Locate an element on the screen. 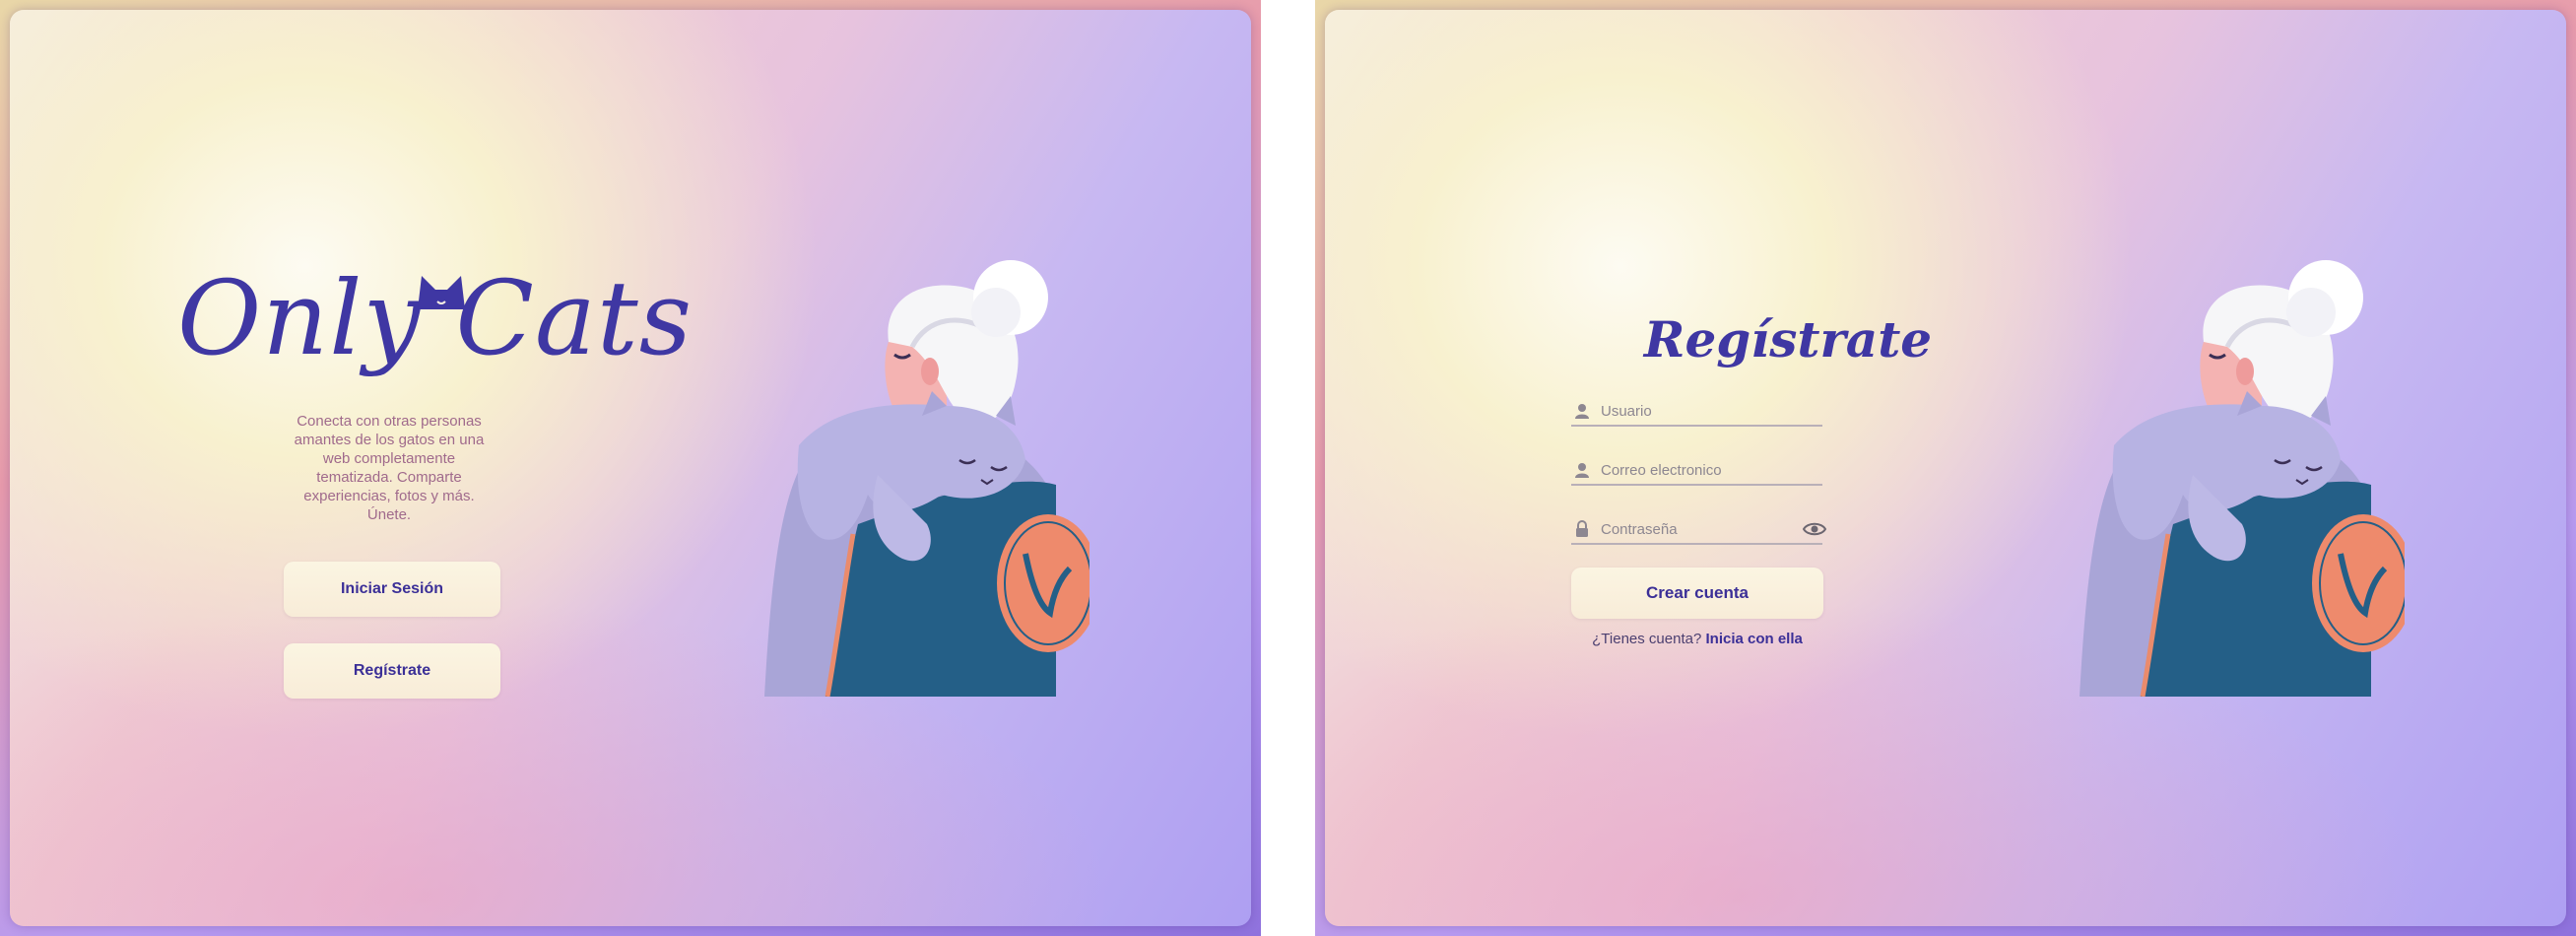 The width and height of the screenshot is (2576, 936). register-button: Regístrate is located at coordinates (392, 671).